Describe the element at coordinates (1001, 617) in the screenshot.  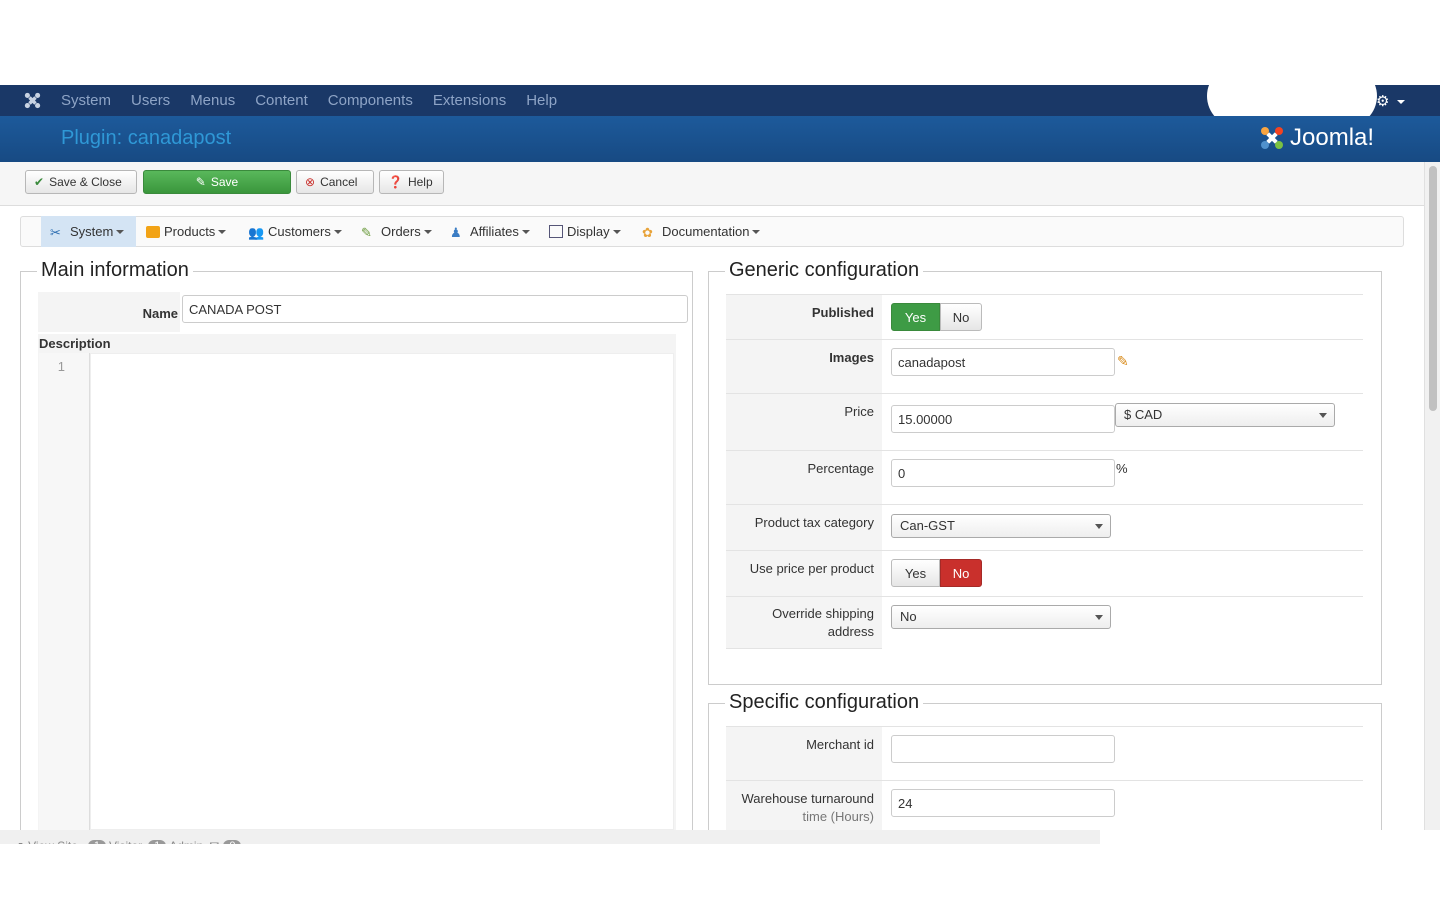
I see `override-shipping-select: No` at that location.